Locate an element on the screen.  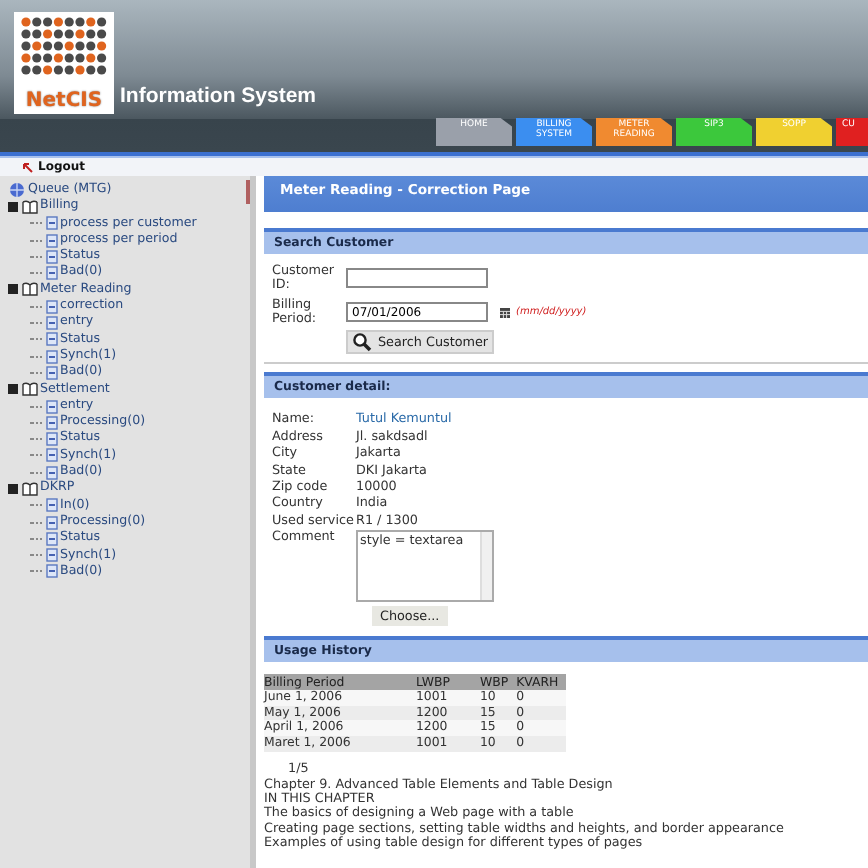
customer-id-input is located at coordinates (417, 278).